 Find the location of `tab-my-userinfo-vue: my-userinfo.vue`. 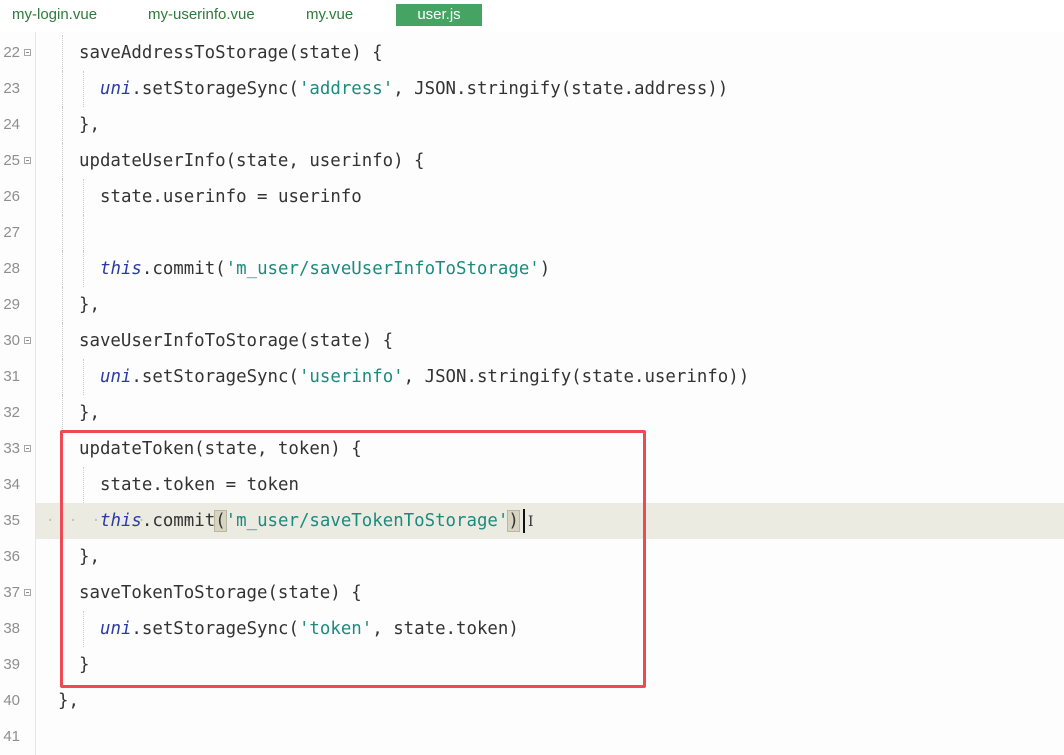

tab-my-userinfo-vue: my-userinfo.vue is located at coordinates (201, 15).